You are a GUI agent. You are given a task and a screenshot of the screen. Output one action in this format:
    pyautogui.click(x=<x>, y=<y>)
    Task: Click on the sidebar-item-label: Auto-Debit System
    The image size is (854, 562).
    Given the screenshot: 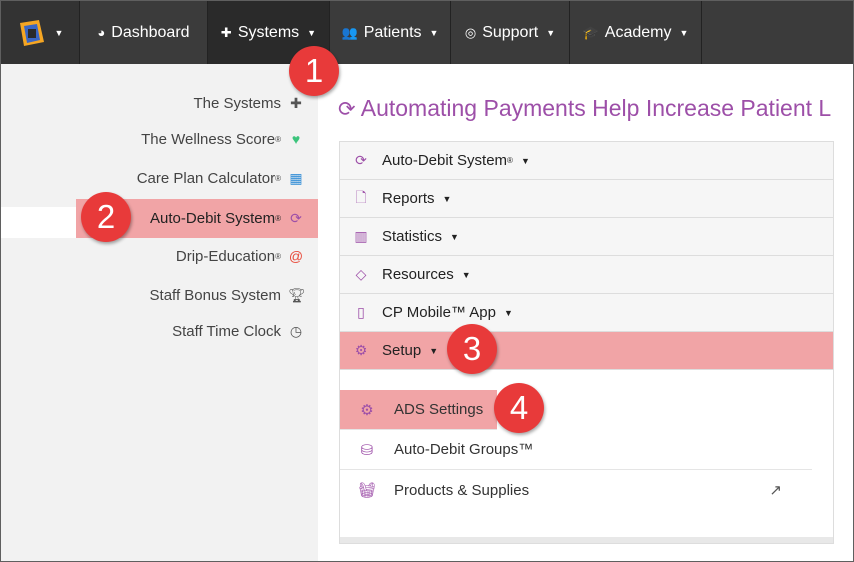 What is the action you would take?
    pyautogui.click(x=213, y=218)
    